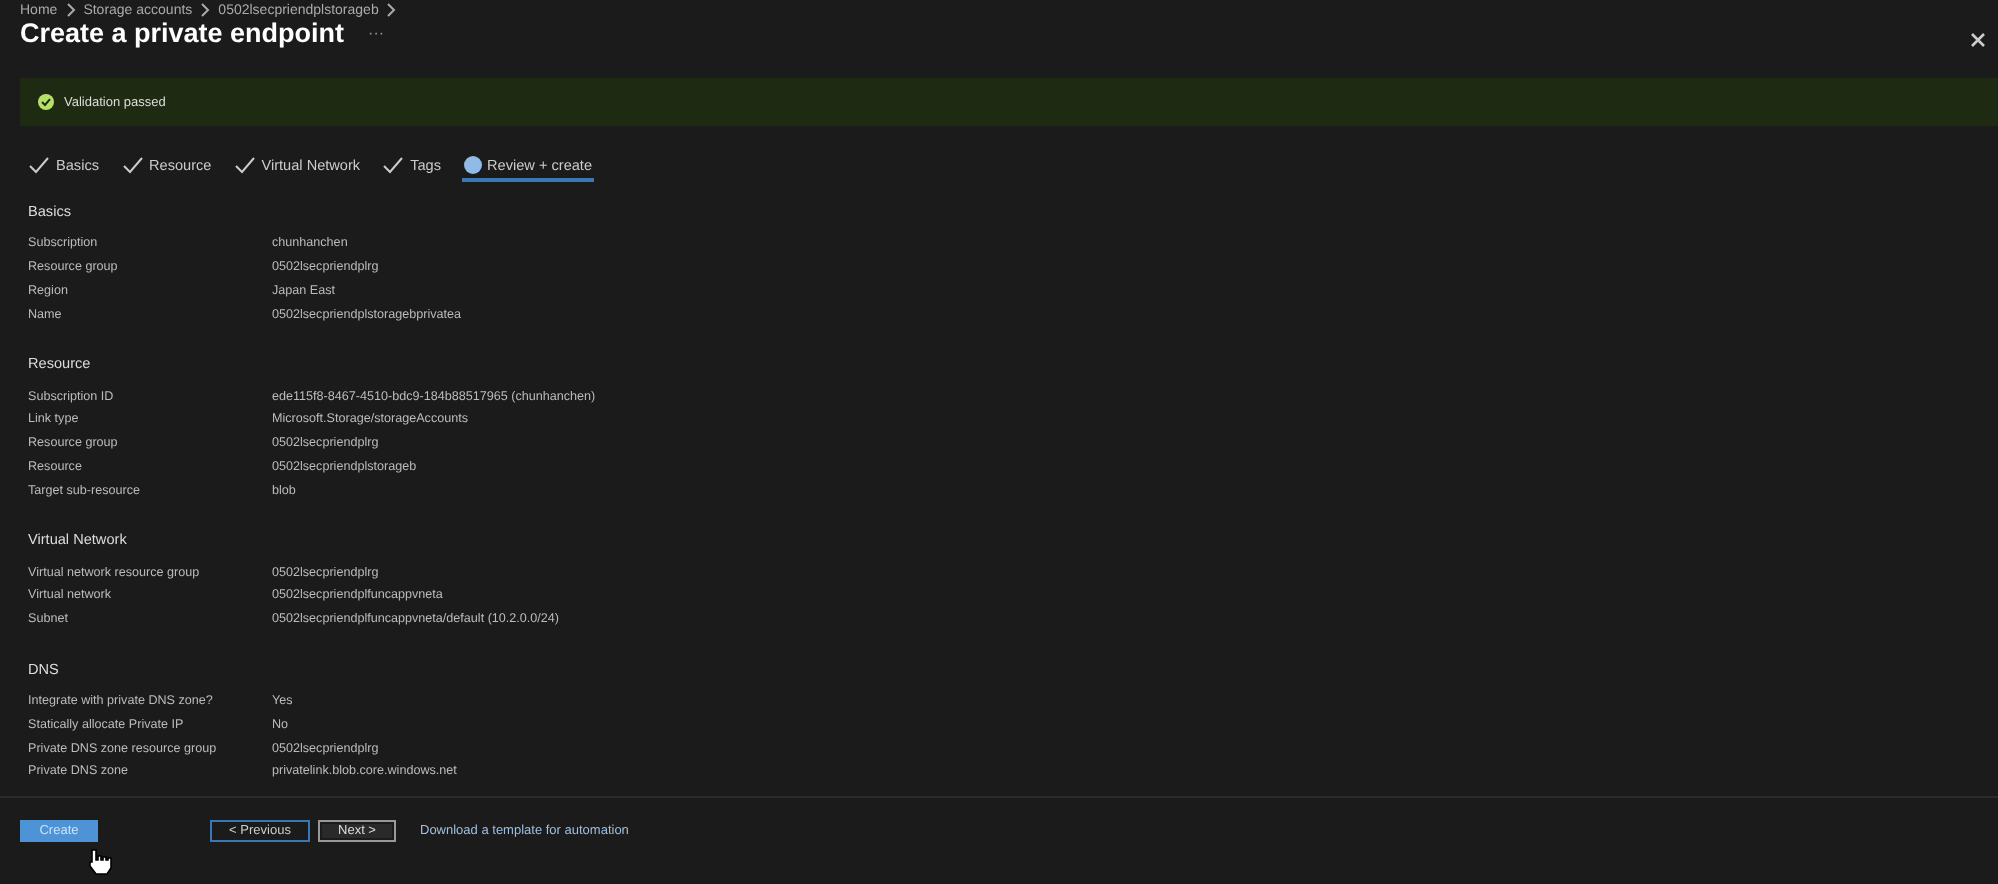 The width and height of the screenshot is (1998, 884). I want to click on circle-icon, so click(472, 165).